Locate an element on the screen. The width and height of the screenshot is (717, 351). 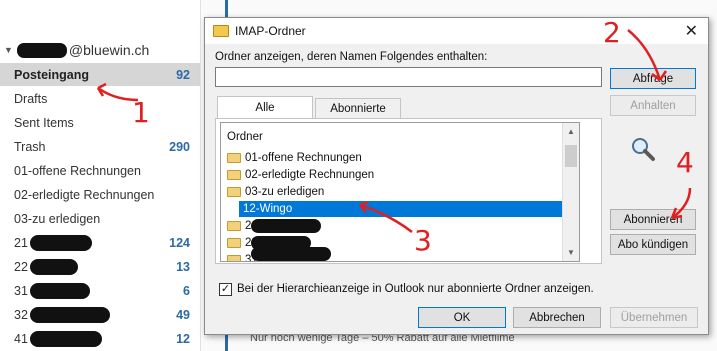
annotation-number-3: 3 is located at coordinates (423, 240).